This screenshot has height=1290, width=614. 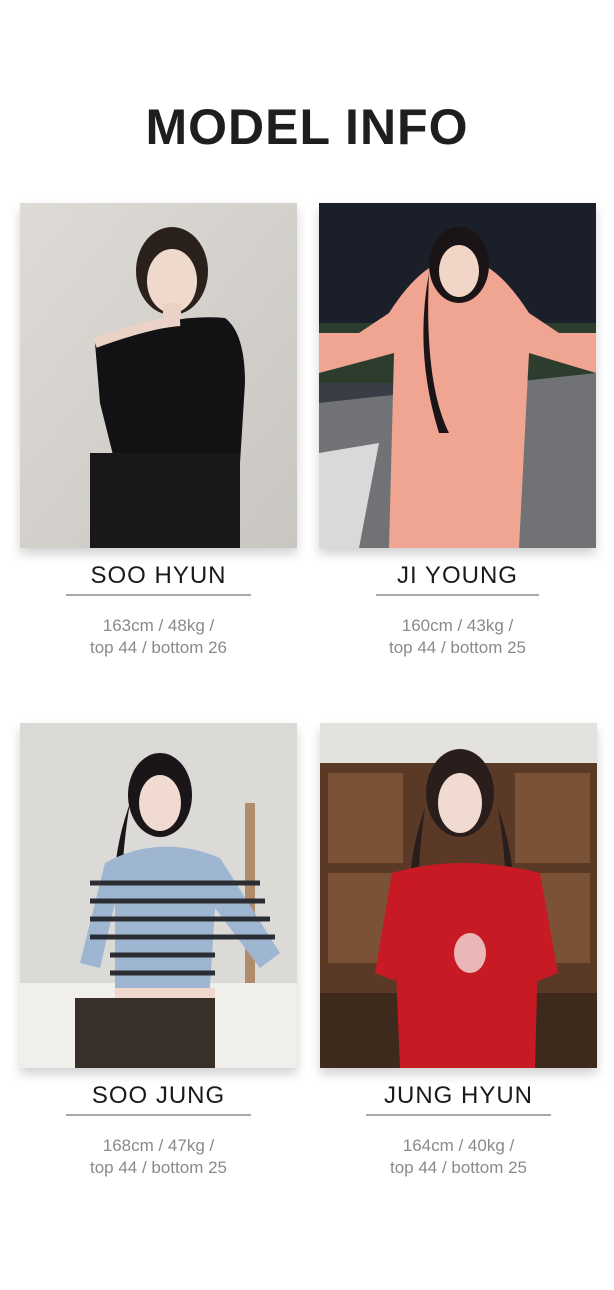 I want to click on model-specs-line1: 160cm / 43kg /, so click(x=457, y=625).